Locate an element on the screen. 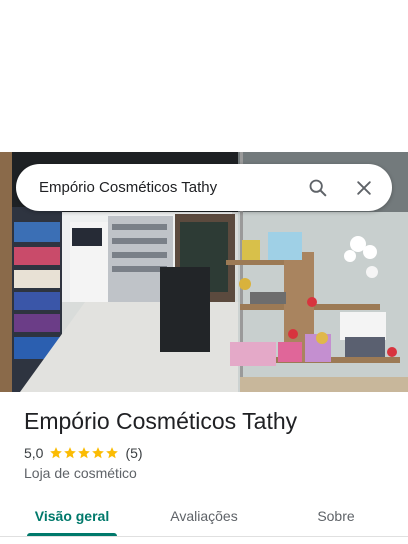 This screenshot has width=408, height=544. close-icon is located at coordinates (364, 187).